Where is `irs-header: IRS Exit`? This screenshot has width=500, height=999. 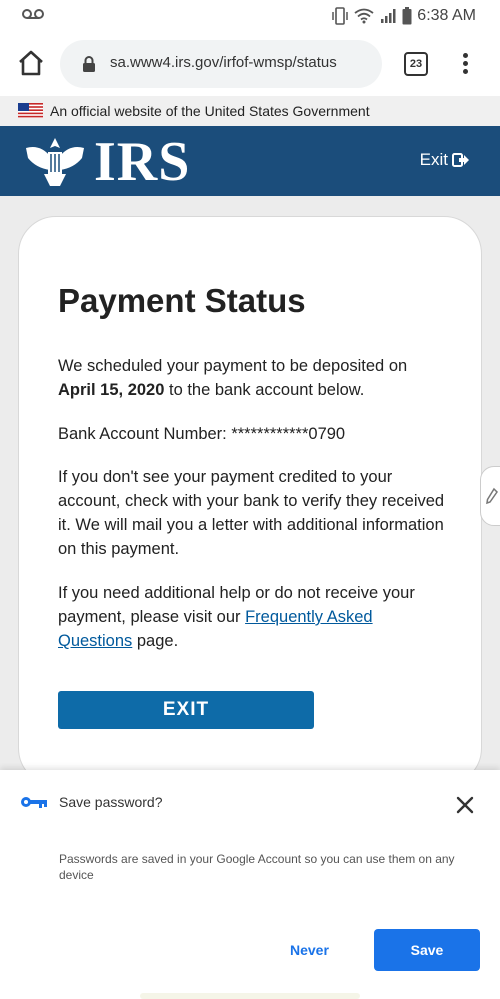 irs-header: IRS Exit is located at coordinates (250, 161).